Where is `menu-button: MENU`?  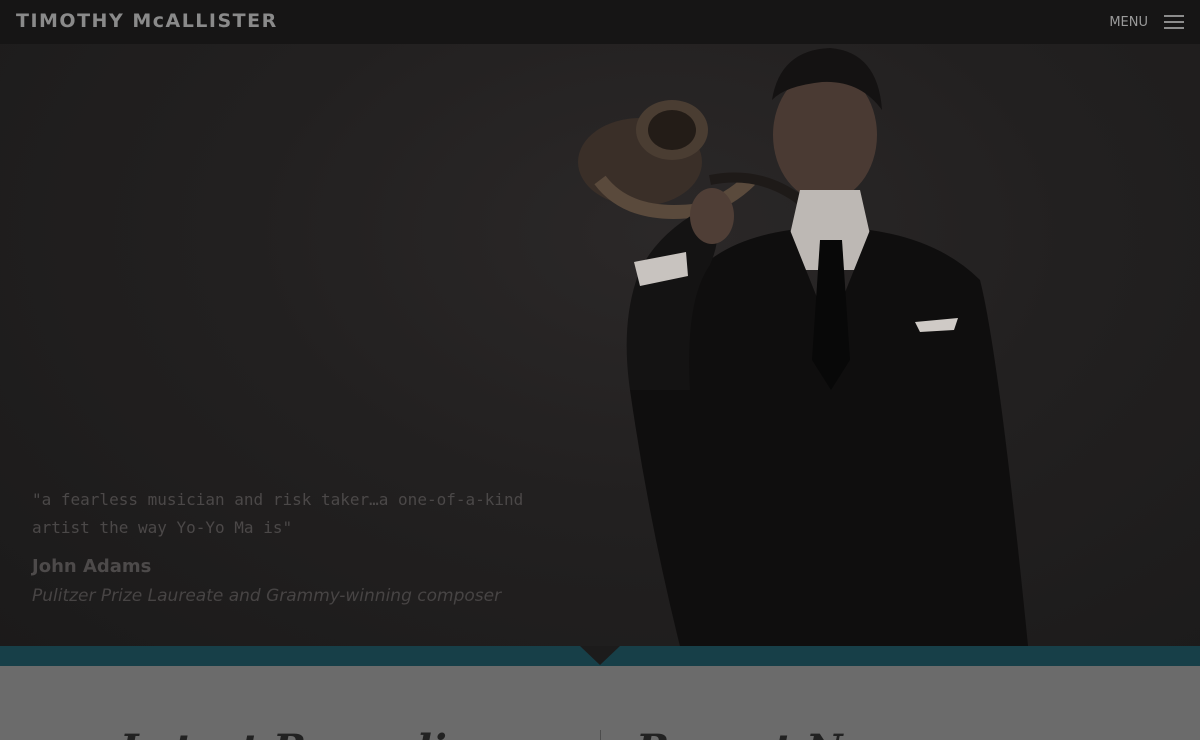 menu-button: MENU is located at coordinates (1146, 22).